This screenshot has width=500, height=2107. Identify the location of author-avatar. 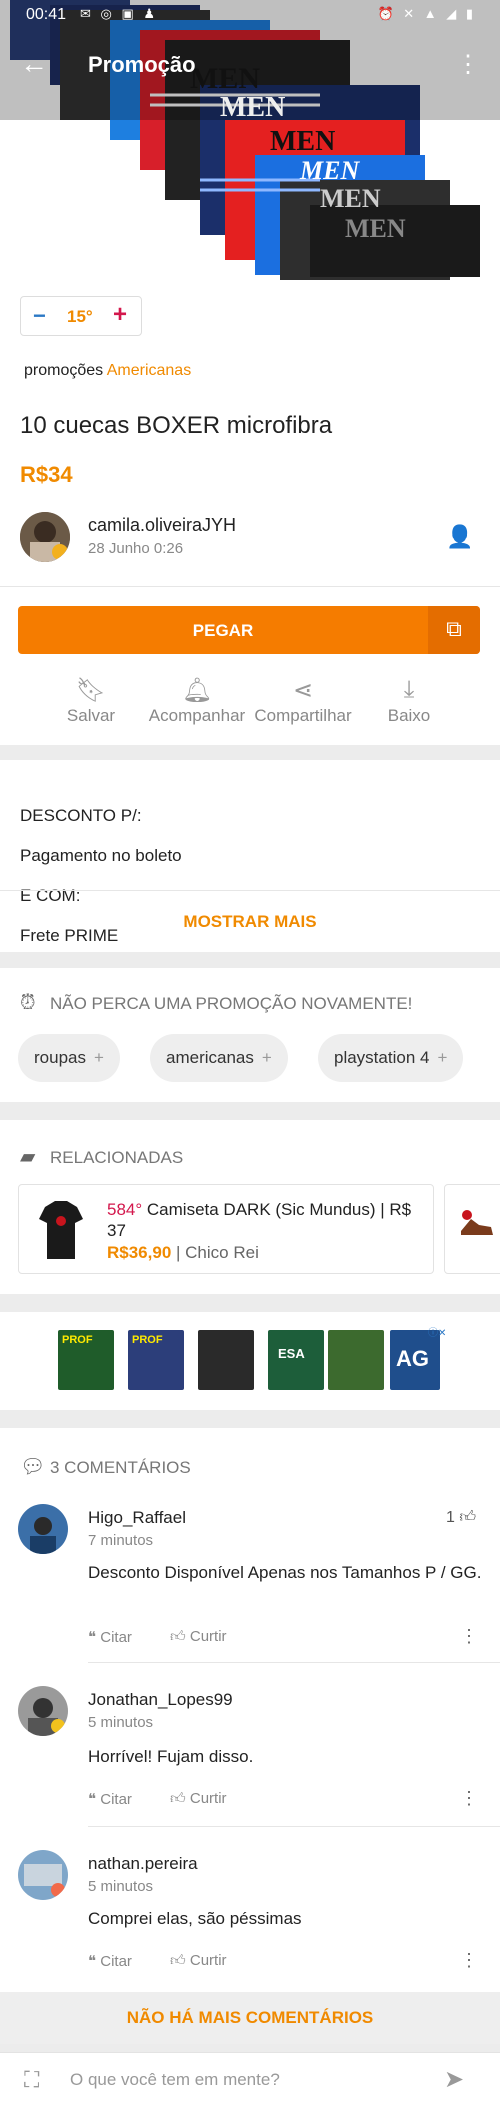
(45, 537).